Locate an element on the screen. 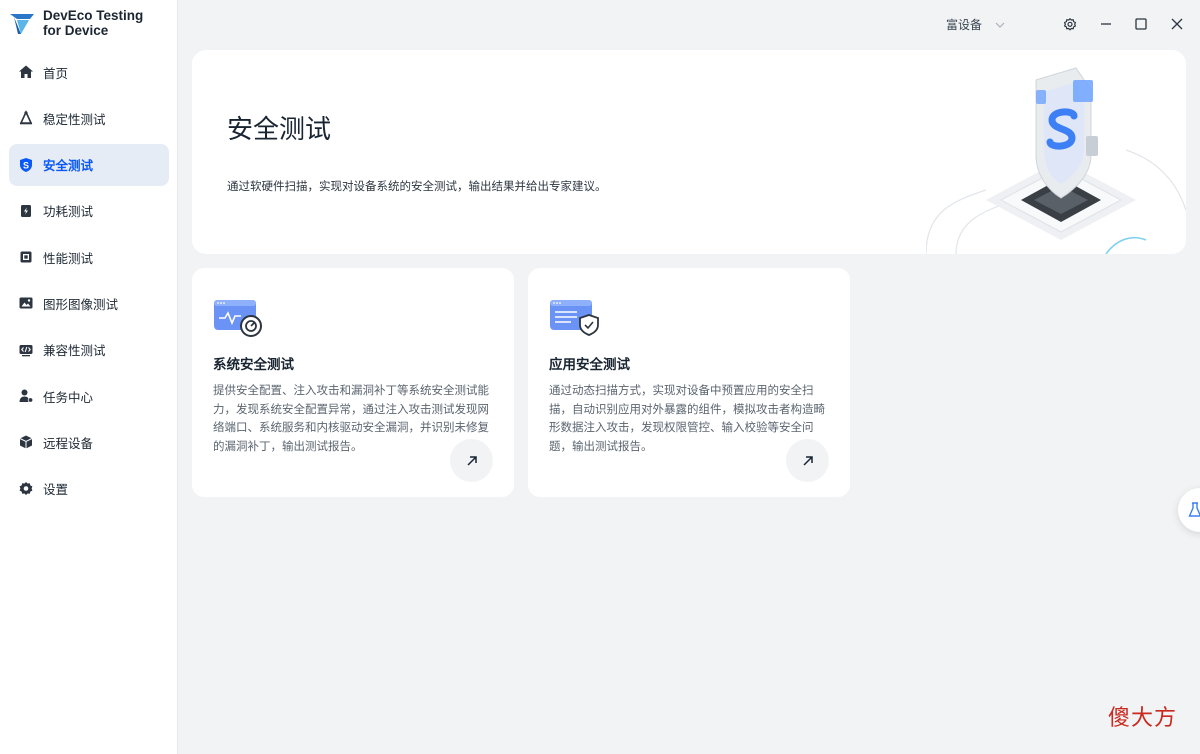 The width and height of the screenshot is (1200, 754). page-description: 通过软硬件扫描，实现对设备系统的安全测试，输出结果并给出专家建议。 is located at coordinates (417, 186).